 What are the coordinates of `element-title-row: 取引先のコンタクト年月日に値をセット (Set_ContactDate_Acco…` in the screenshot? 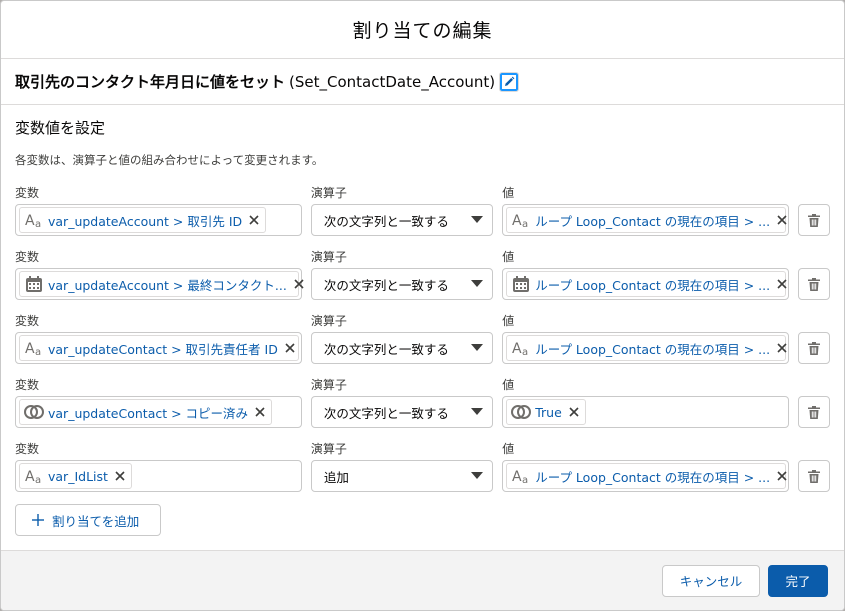 It's located at (422, 82).